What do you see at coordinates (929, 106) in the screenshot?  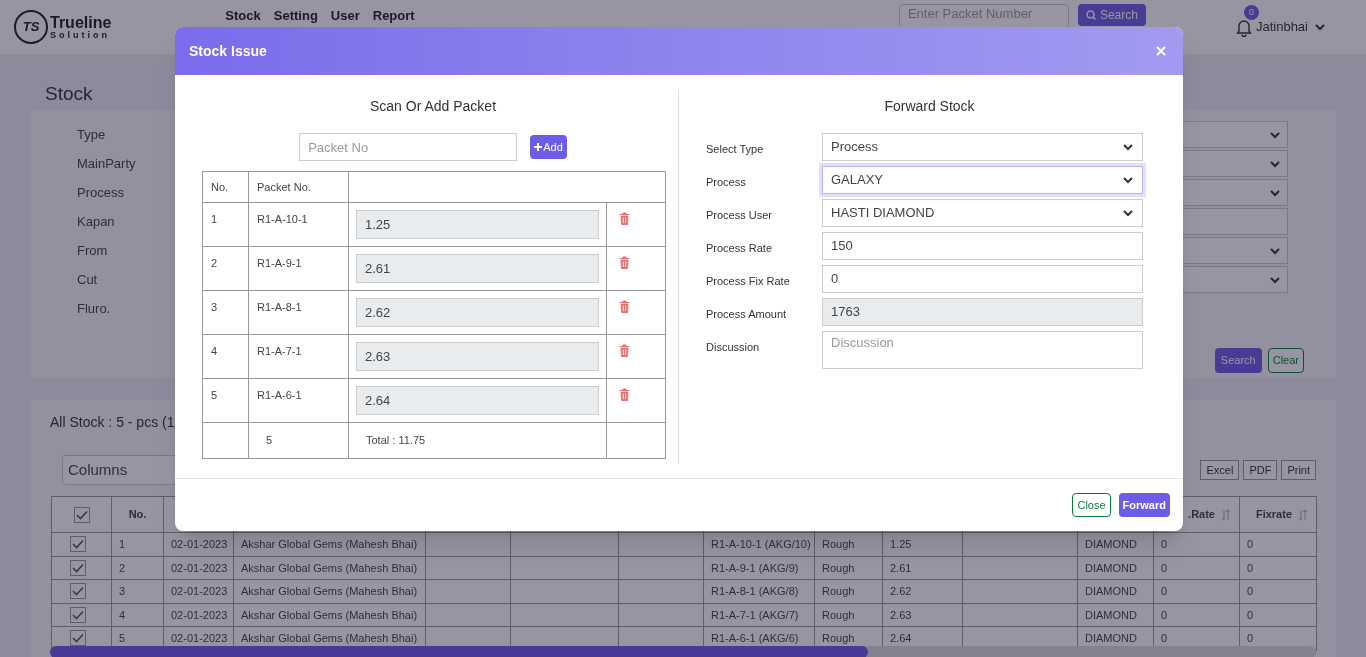 I see `section-title: Forward Stock` at bounding box center [929, 106].